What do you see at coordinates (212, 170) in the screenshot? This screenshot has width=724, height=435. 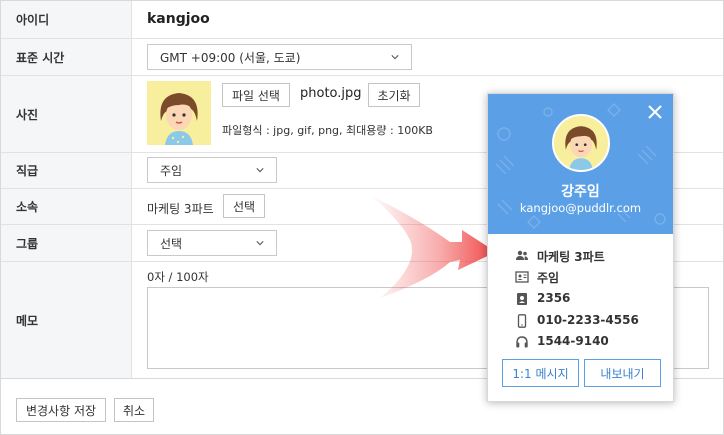 I see `rank-select: 주임` at bounding box center [212, 170].